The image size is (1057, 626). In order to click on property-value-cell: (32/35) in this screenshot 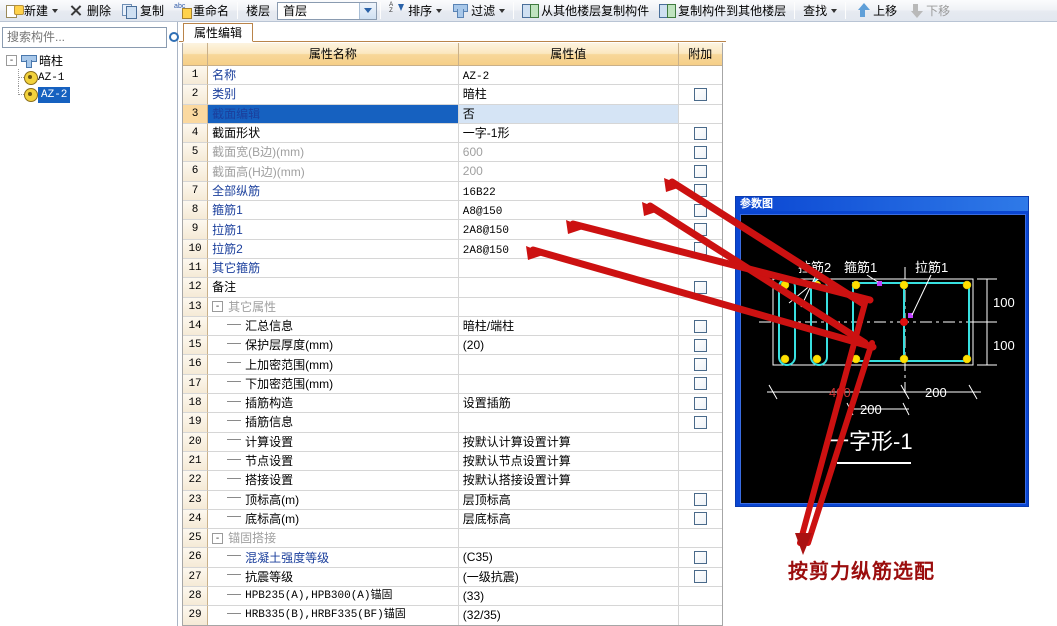, I will do `click(568, 615)`.